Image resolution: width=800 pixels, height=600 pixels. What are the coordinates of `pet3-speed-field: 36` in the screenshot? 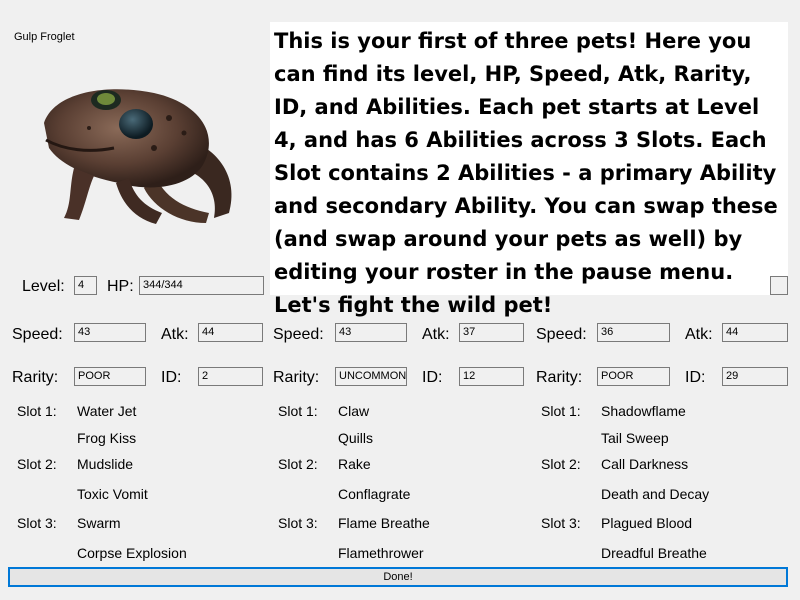 It's located at (633, 332).